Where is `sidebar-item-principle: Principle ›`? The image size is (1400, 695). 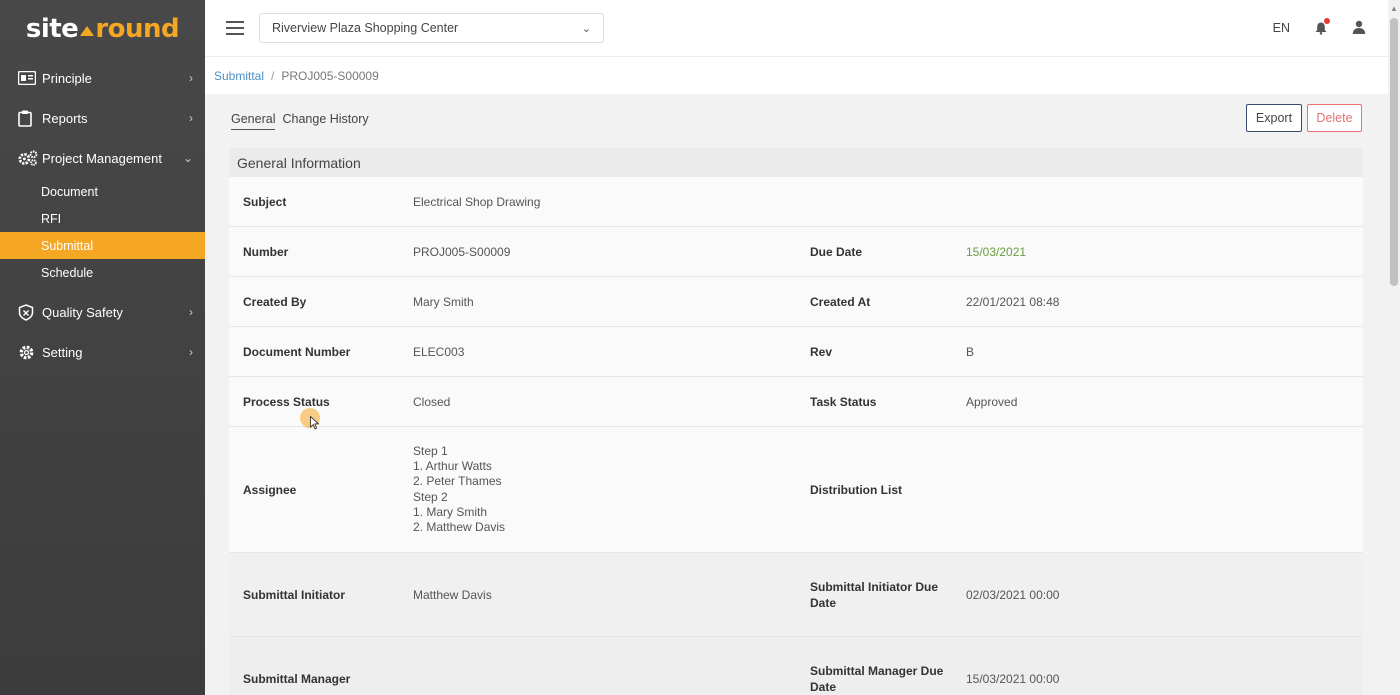 sidebar-item-principle: Principle › is located at coordinates (102, 78).